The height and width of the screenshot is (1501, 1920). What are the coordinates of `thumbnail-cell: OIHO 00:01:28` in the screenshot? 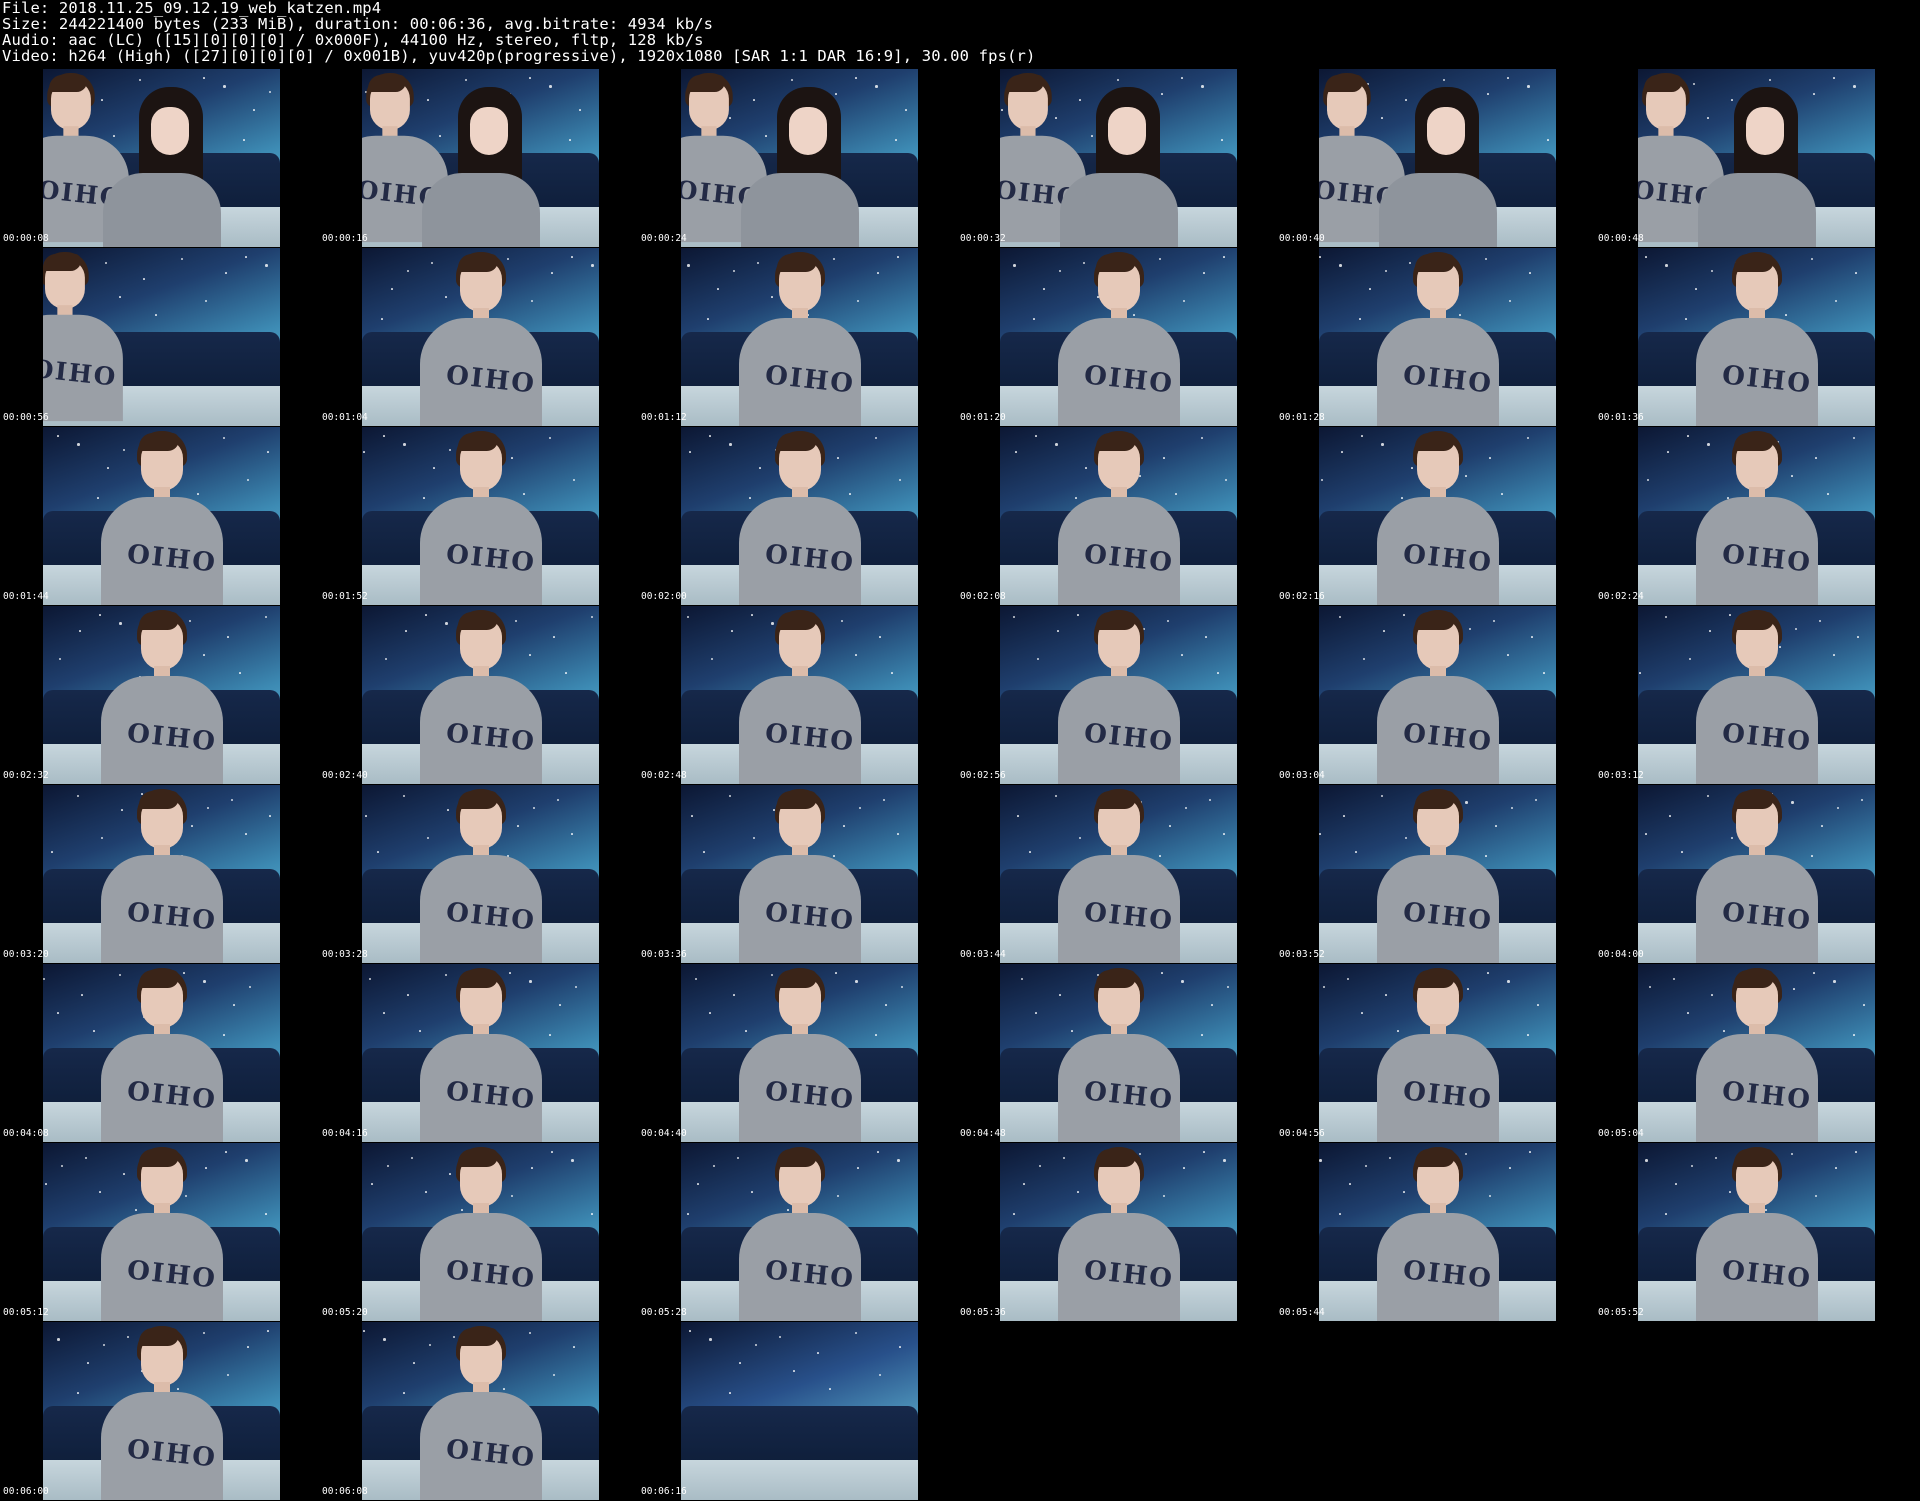 It's located at (1435, 337).